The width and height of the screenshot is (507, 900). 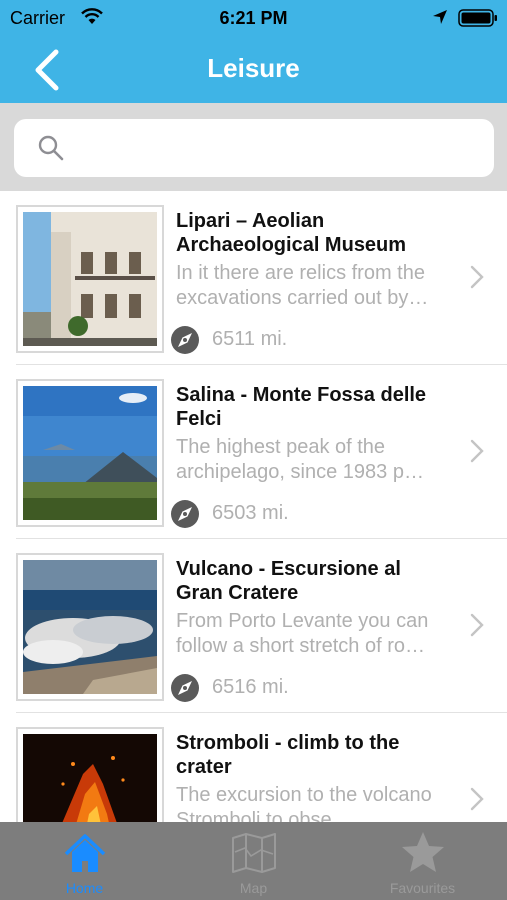 I want to click on tab-favourites: Favourites, so click(x=422, y=861).